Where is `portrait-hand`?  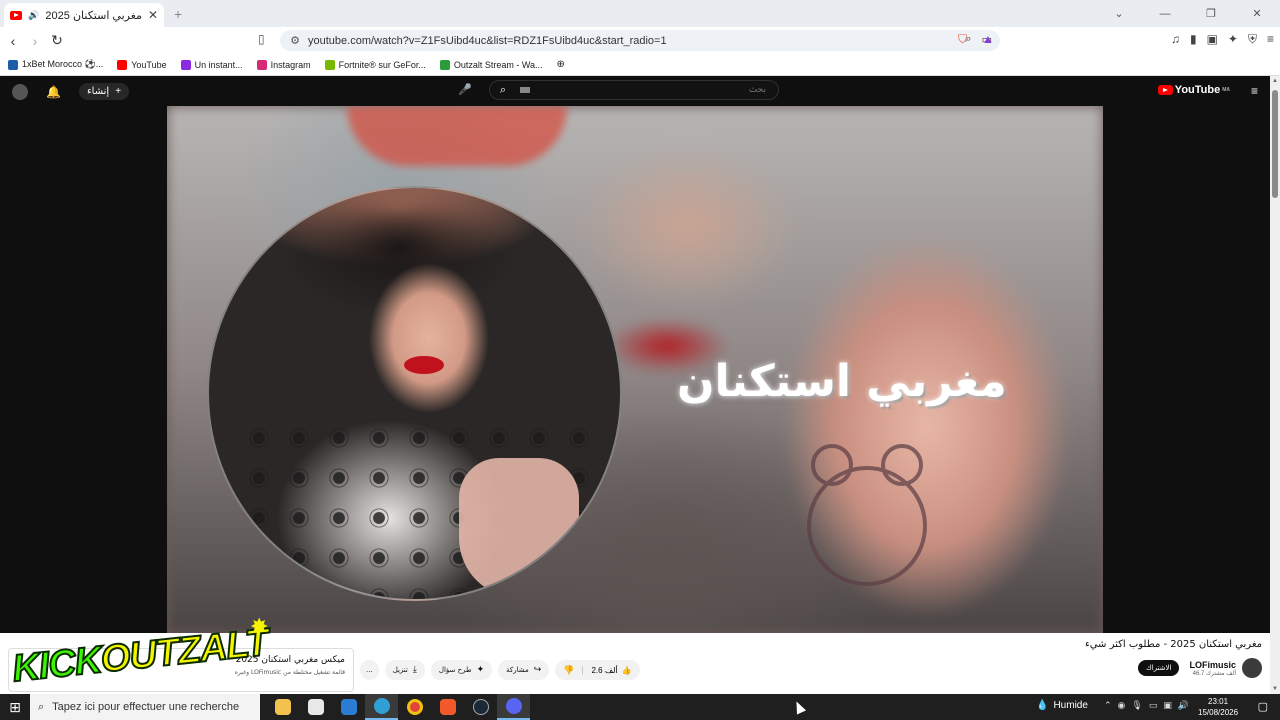 portrait-hand is located at coordinates (519, 528).